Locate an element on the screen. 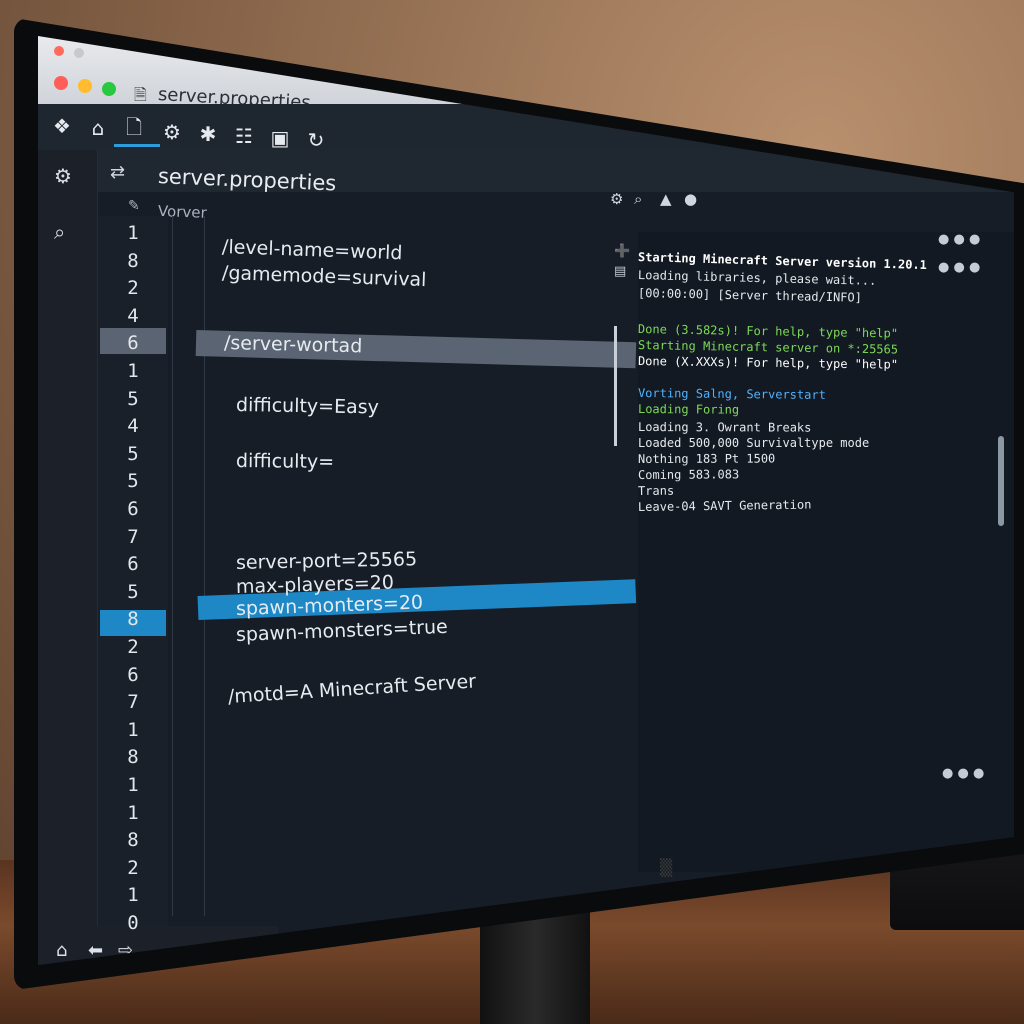 The image size is (1024, 1024). file-icon: 🗋 is located at coordinates (134, 129).